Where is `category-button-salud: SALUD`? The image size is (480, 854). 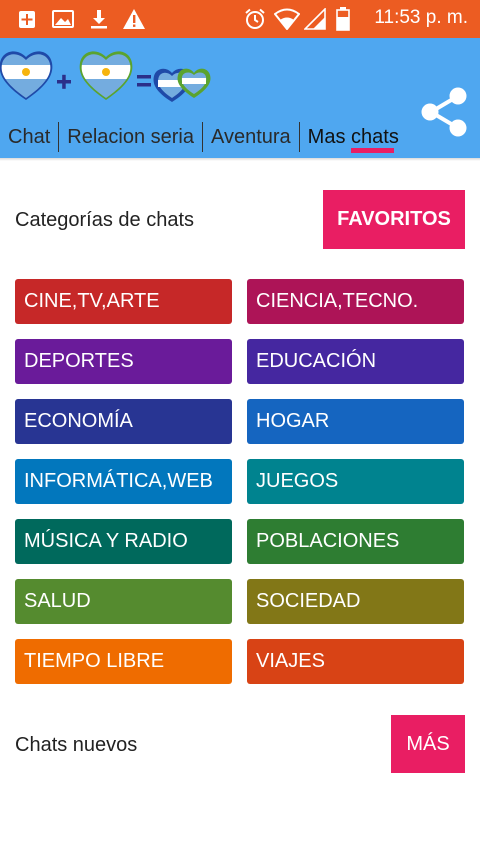 category-button-salud: SALUD is located at coordinates (123, 601).